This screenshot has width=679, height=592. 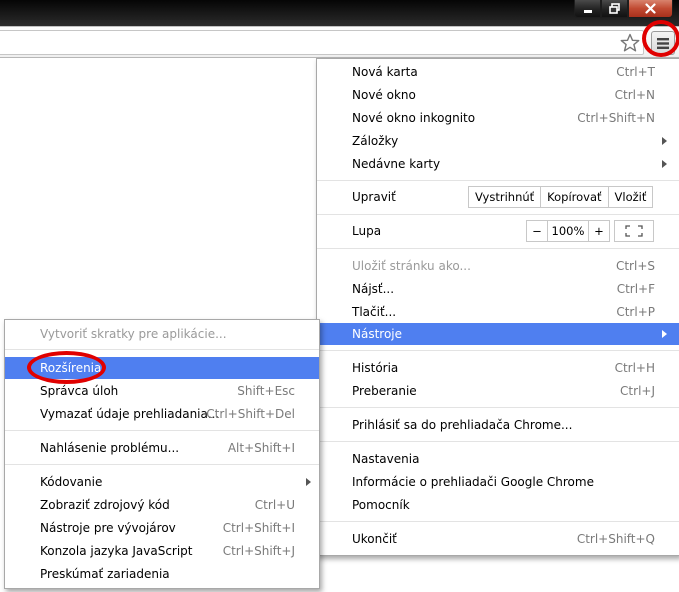 I want to click on menu-item-label: Preberanie, so click(x=384, y=391).